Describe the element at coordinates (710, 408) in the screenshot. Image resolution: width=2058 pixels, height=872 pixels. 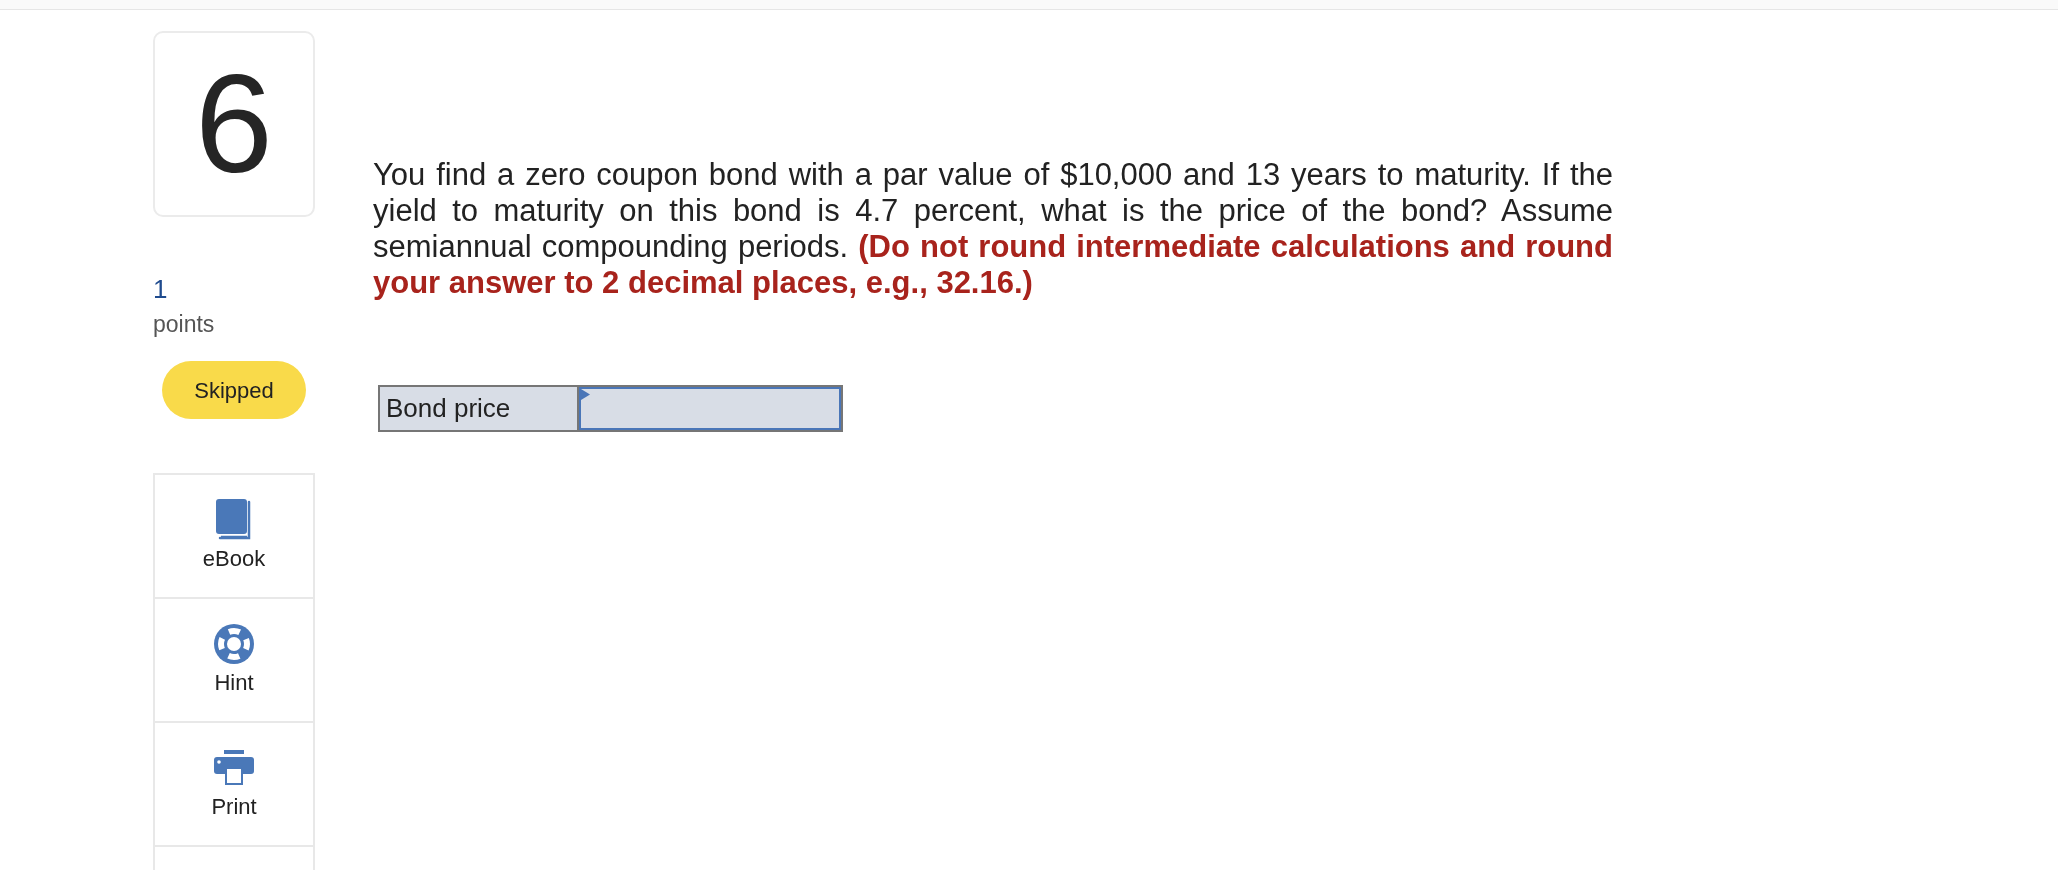
I see `answer-input` at that location.